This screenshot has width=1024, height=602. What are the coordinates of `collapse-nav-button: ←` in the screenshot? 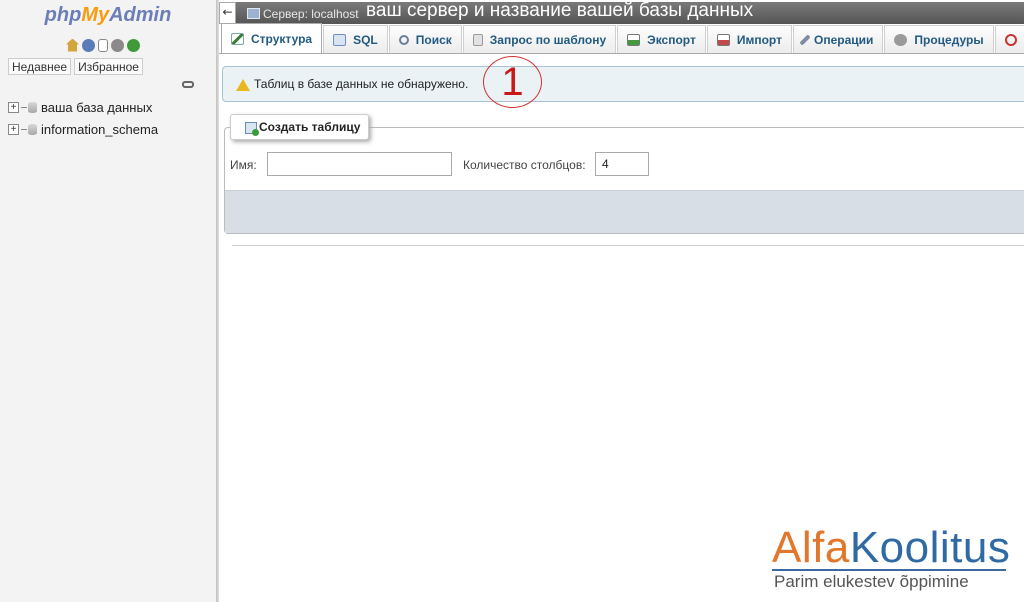 It's located at (227, 13).